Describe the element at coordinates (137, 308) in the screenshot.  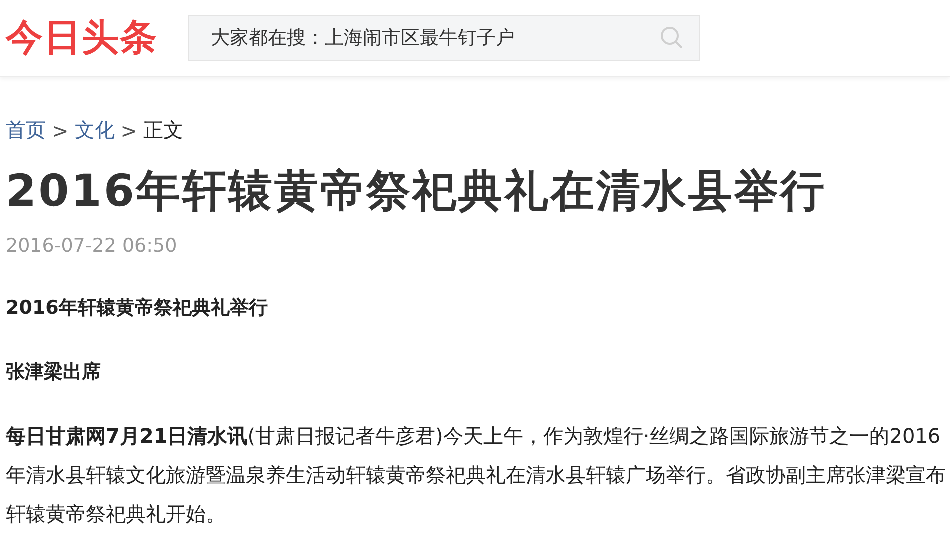
I see `subheading: 2016年轩辕黄帝祭祀典礼举行` at that location.